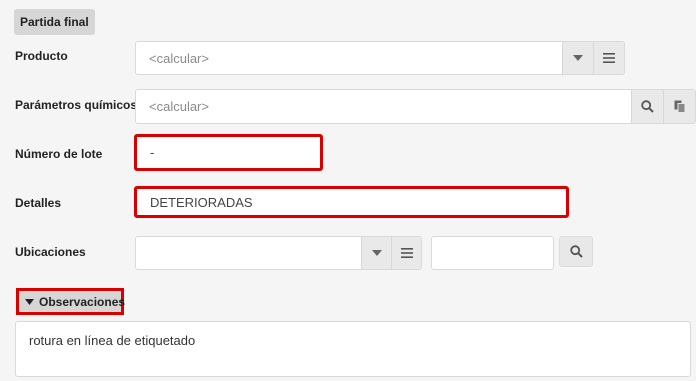  What do you see at coordinates (50, 252) in the screenshot?
I see `ubicaciones-label: Ubicaciones` at bounding box center [50, 252].